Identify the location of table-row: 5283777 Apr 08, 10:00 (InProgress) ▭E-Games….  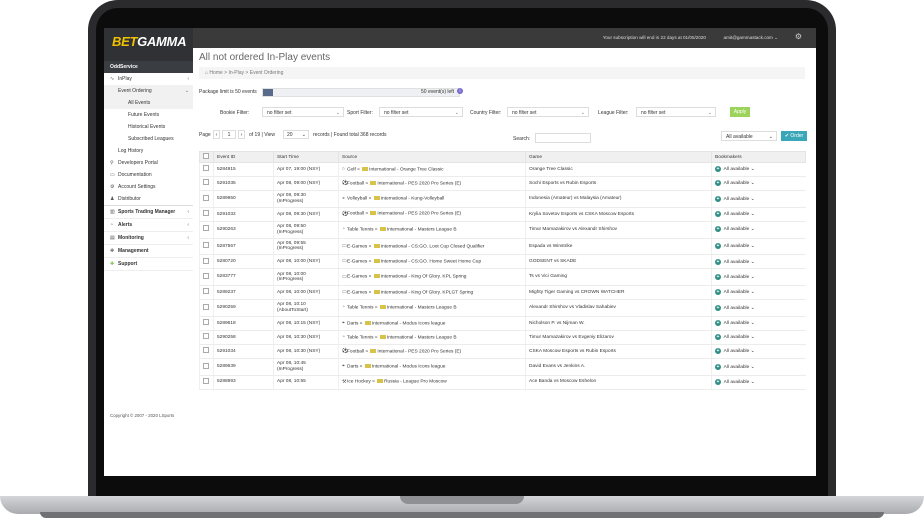
(502, 277).